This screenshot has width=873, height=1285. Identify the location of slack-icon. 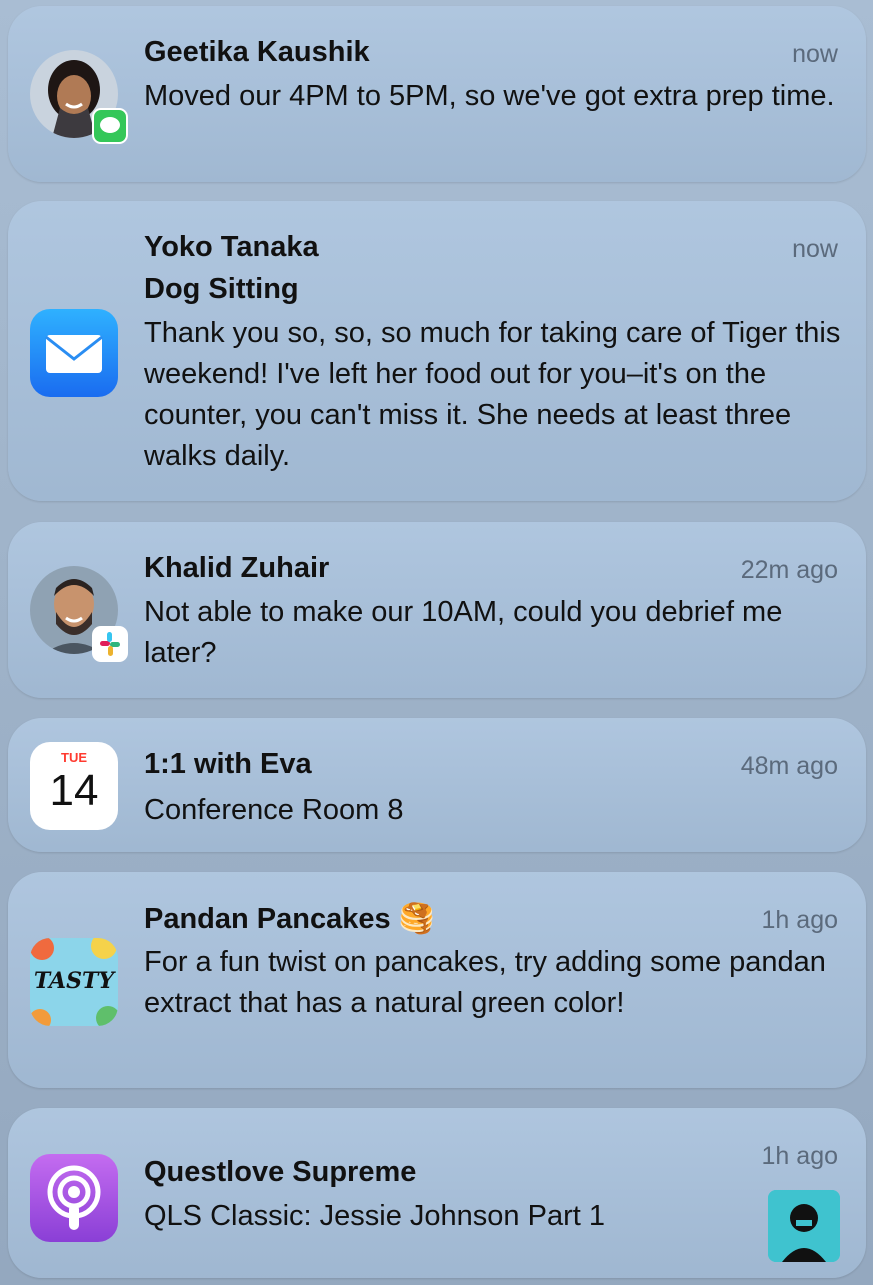
(110, 644).